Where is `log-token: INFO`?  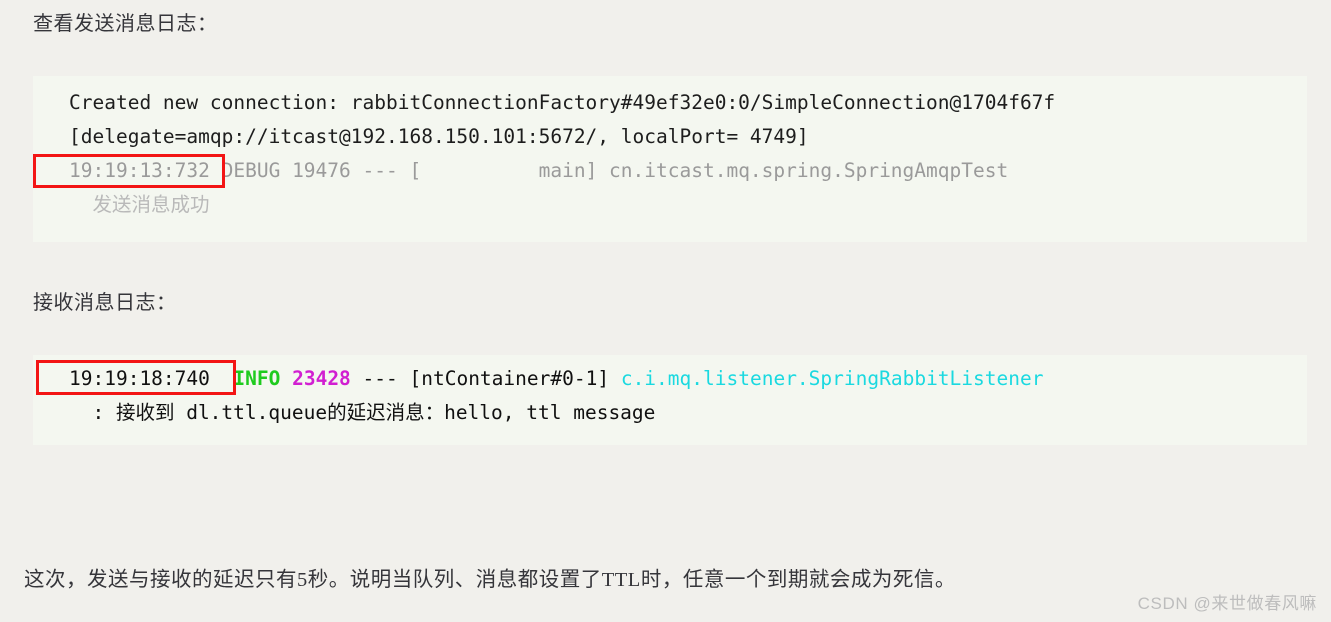
log-token: INFO is located at coordinates (257, 378).